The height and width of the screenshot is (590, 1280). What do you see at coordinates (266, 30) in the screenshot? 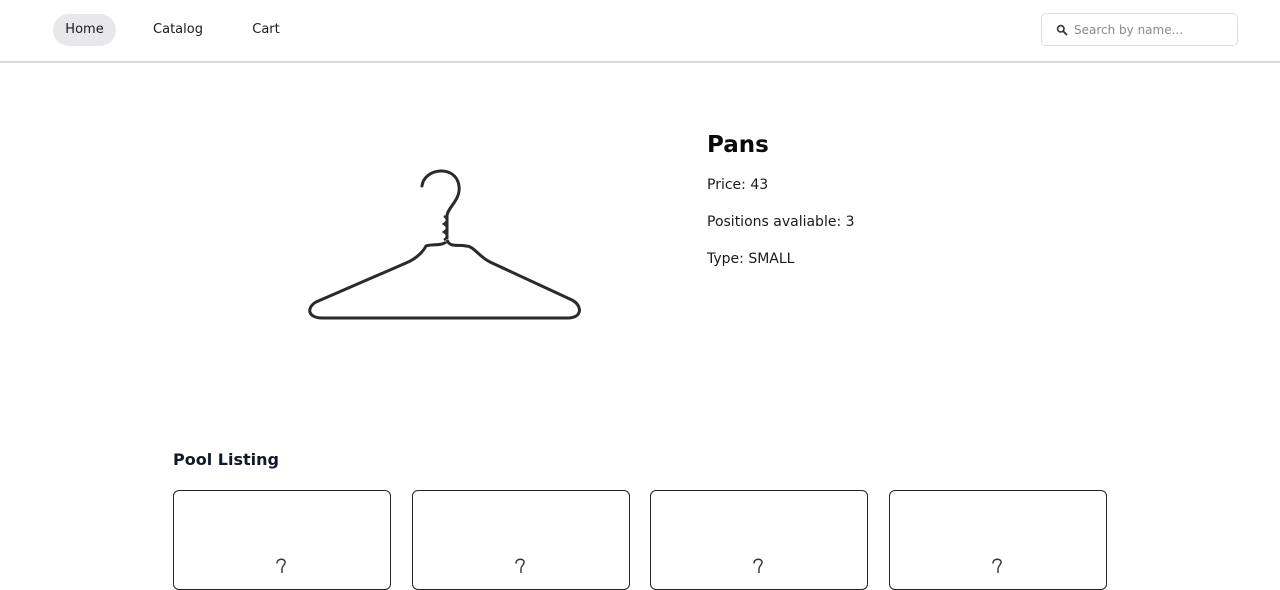
I see `nav-cart: Cart` at bounding box center [266, 30].